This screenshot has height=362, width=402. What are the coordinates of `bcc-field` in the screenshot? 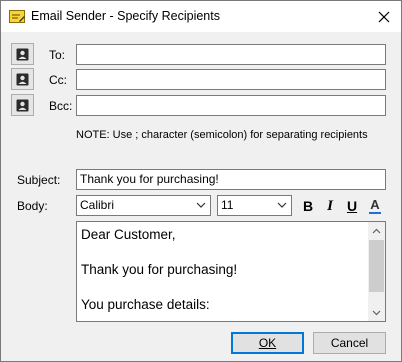 It's located at (231, 105).